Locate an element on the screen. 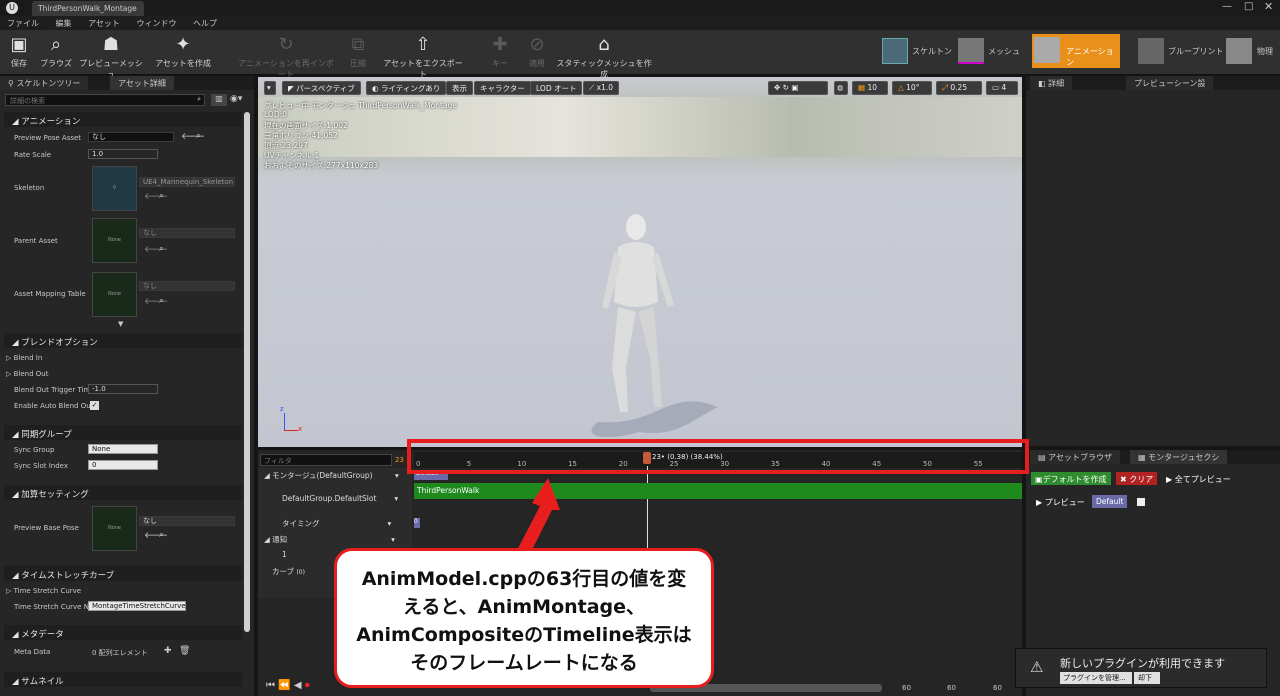  world-local-toggle: ◍ is located at coordinates (841, 88).